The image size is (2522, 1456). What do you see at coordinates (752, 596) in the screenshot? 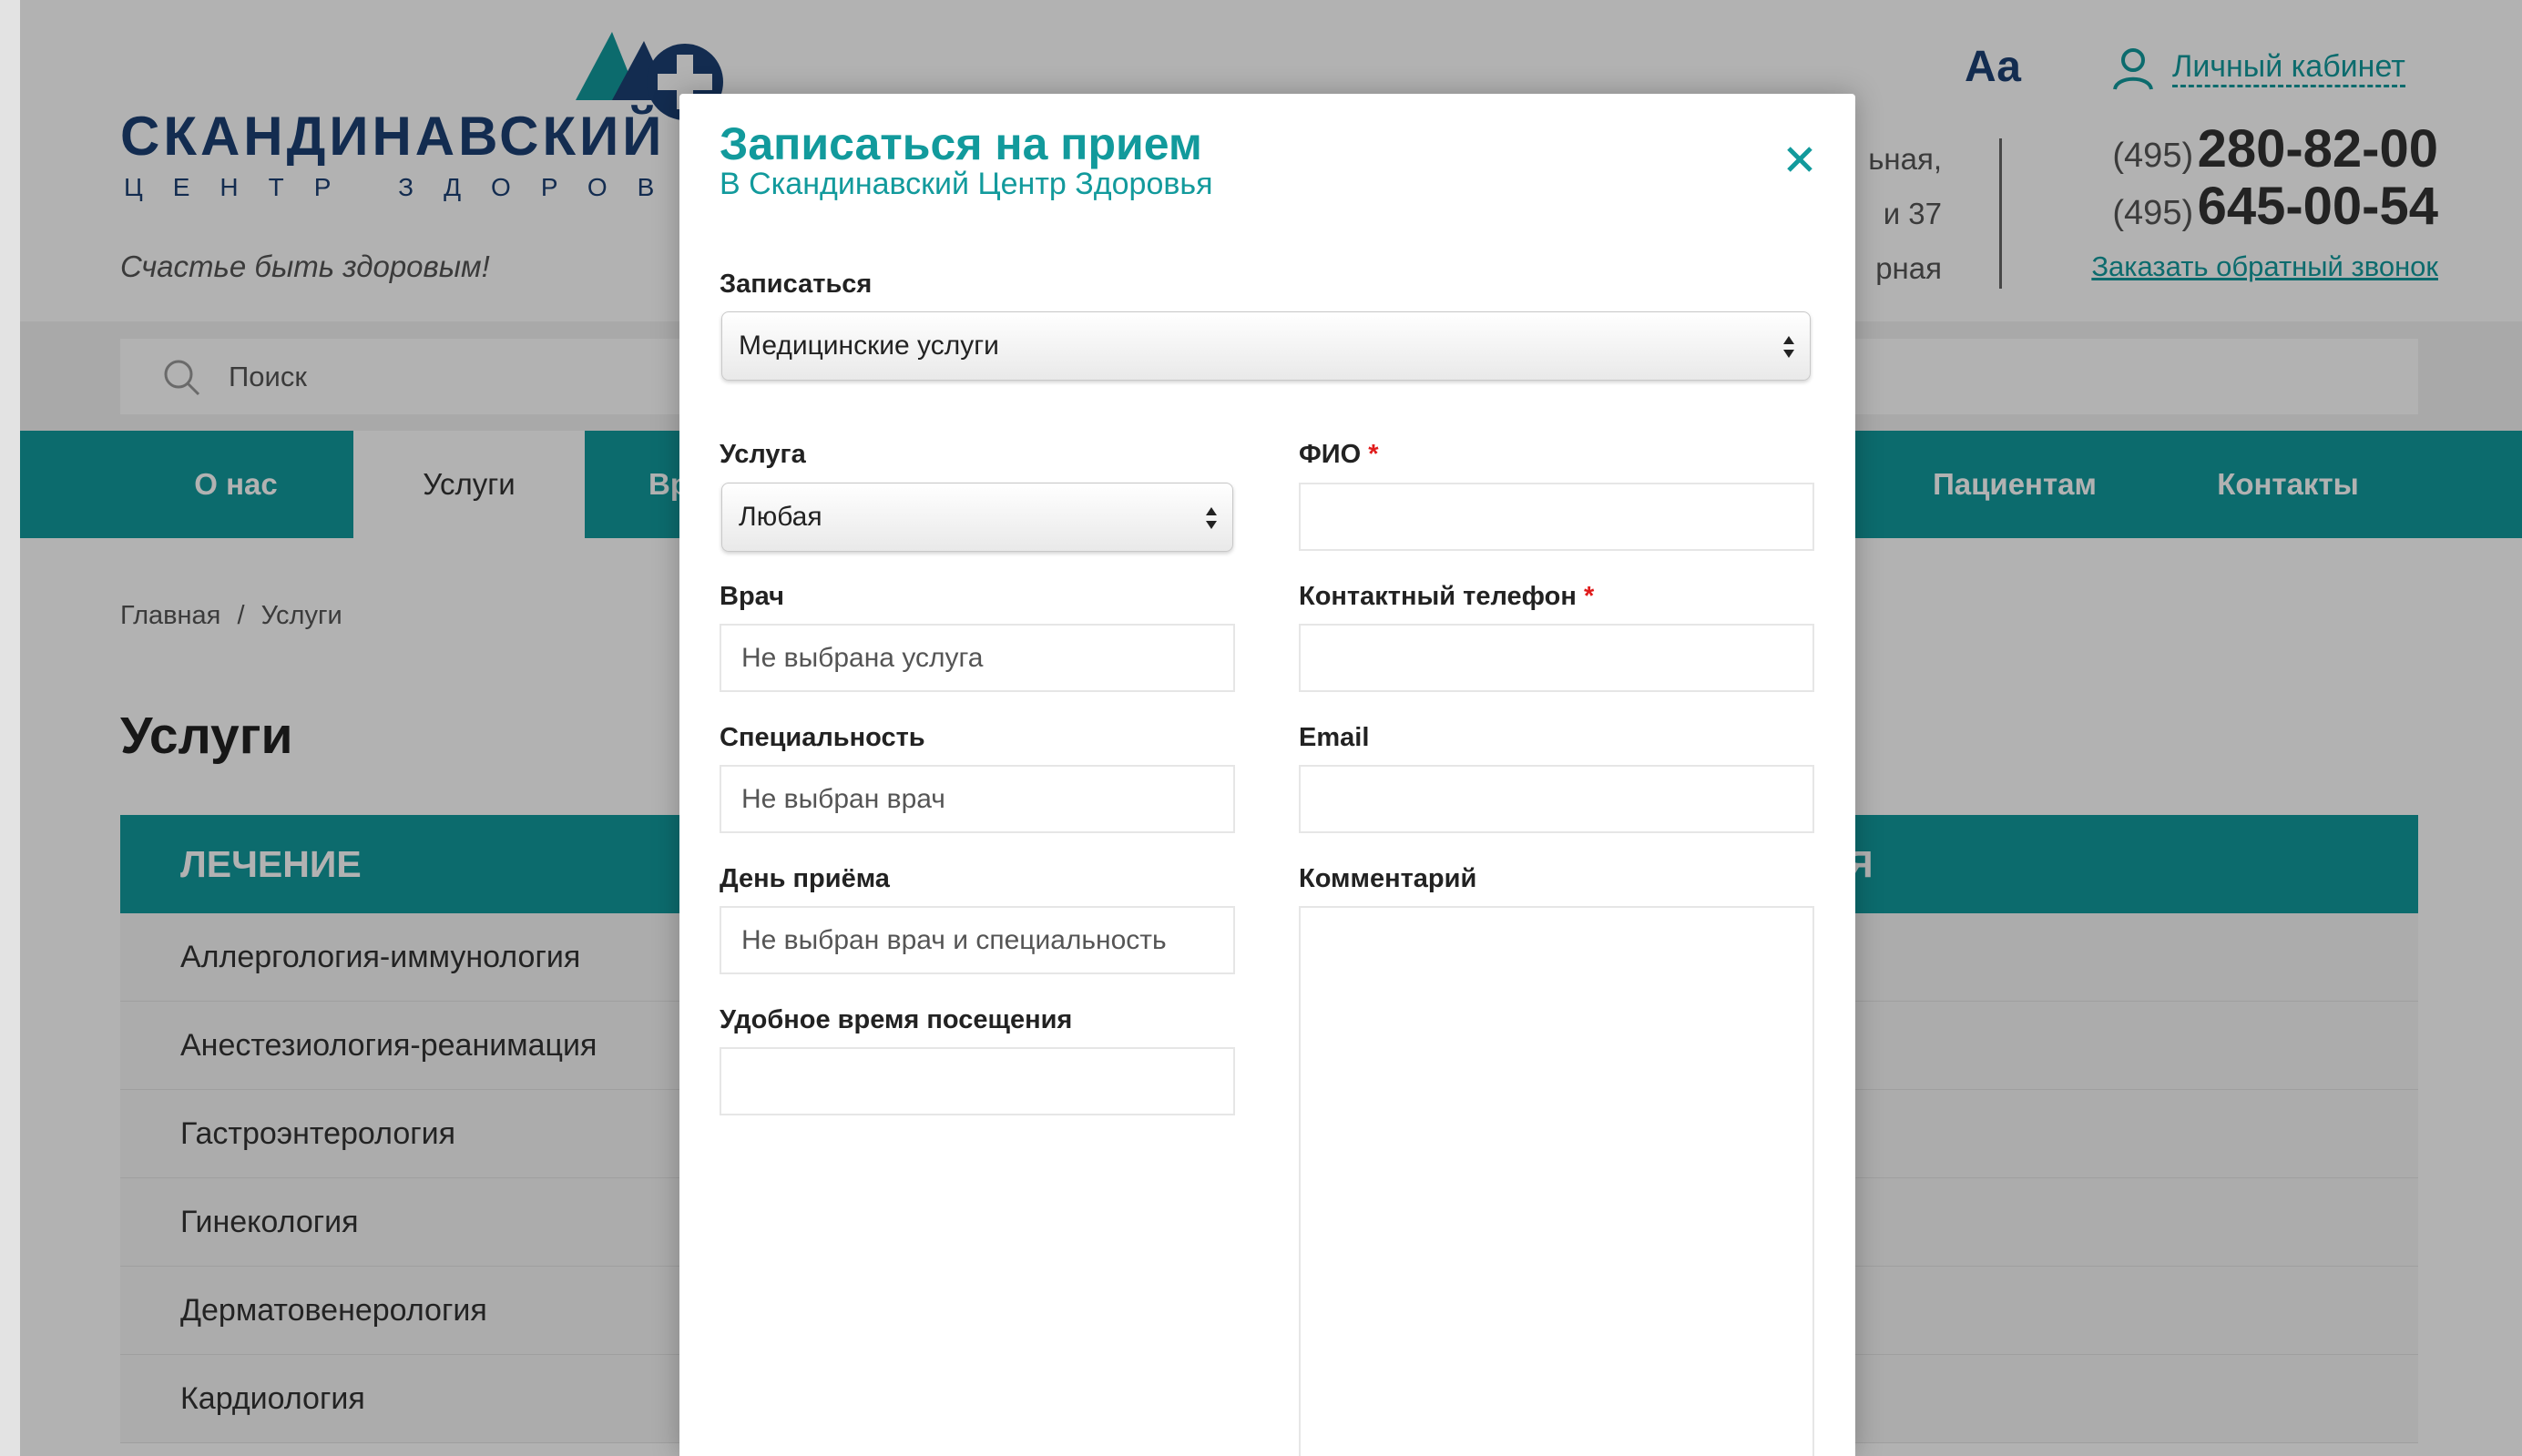
I see `doctor-label: Врач` at bounding box center [752, 596].